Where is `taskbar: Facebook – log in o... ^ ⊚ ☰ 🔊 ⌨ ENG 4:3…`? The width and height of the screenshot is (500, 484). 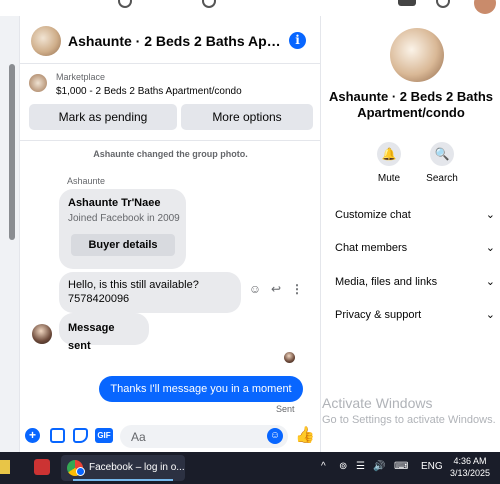 taskbar: Facebook – log in o... ^ ⊚ ☰ 🔊 ⌨ ENG 4:3… is located at coordinates (250, 468).